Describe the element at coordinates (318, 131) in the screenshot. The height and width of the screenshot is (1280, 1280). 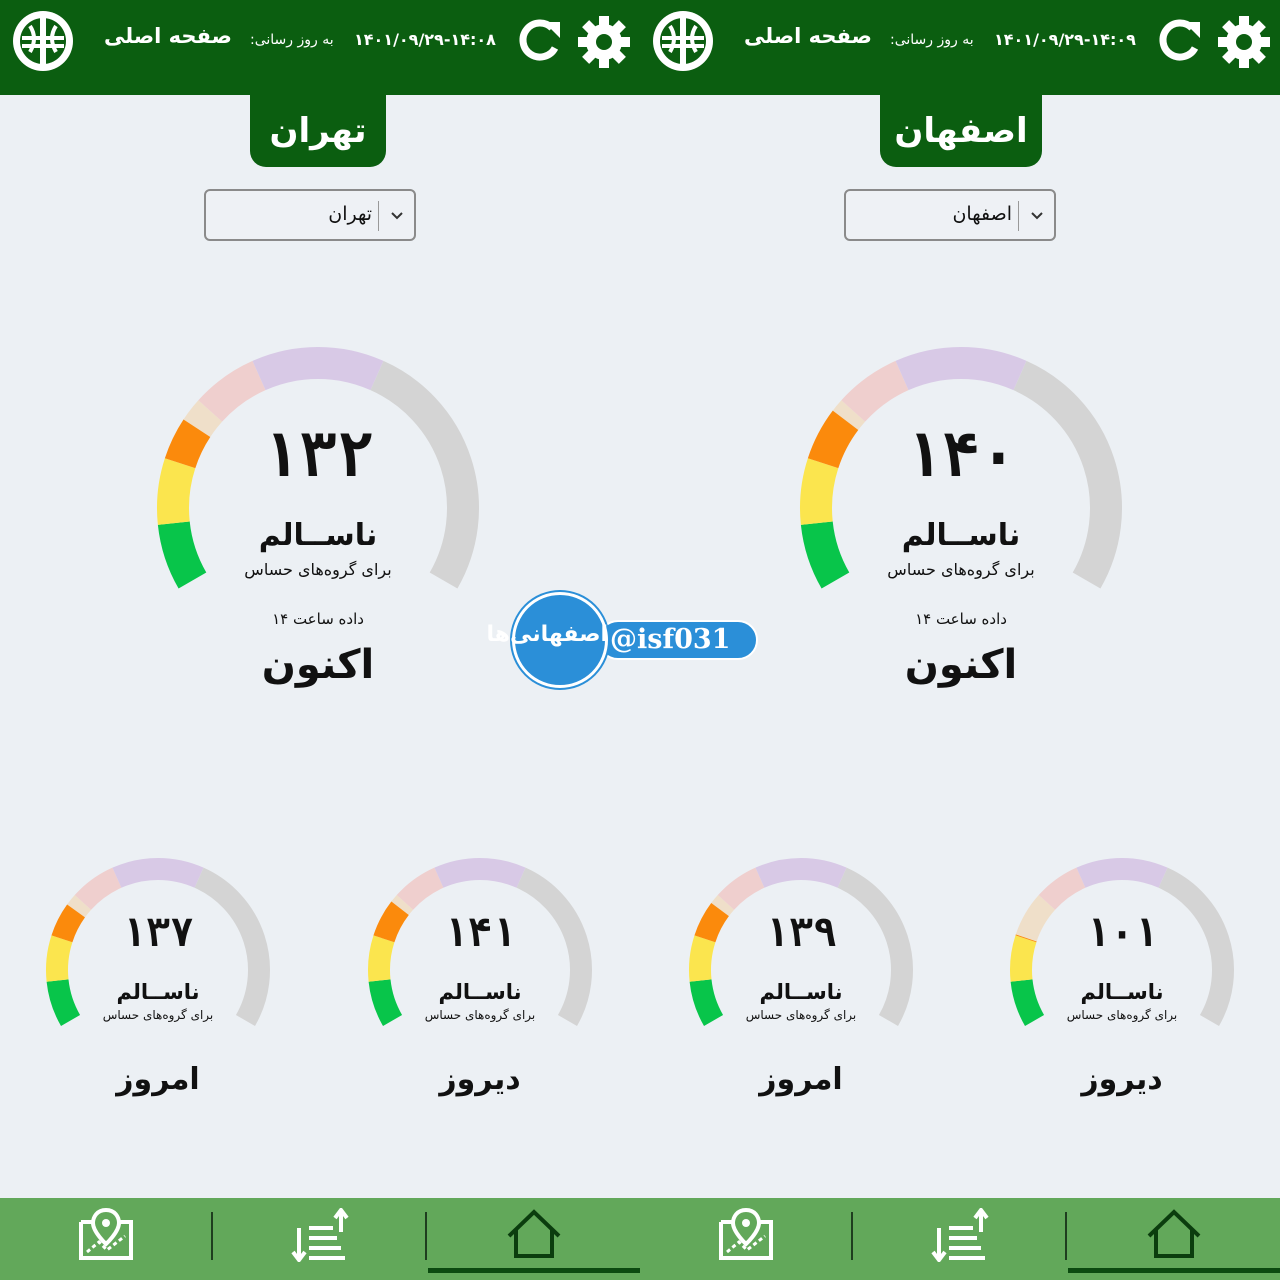
I see `city-tab: تهران` at that location.